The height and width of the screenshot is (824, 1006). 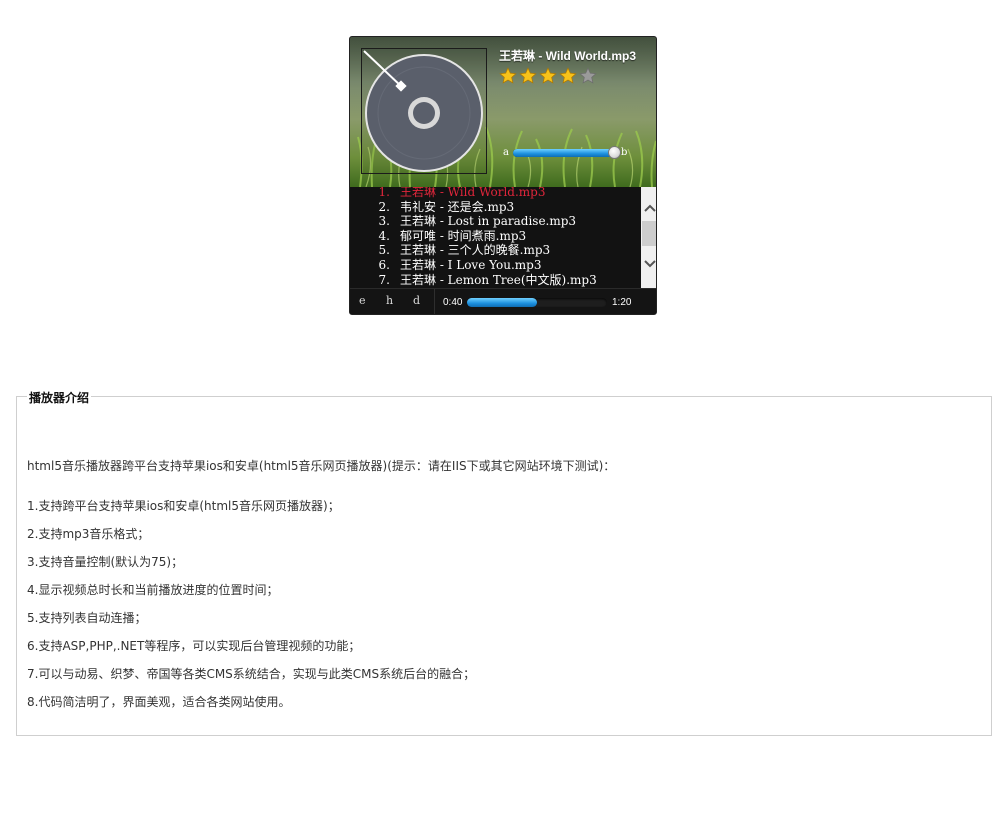 What do you see at coordinates (506, 152) in the screenshot?
I see `volume-down-icon: a` at bounding box center [506, 152].